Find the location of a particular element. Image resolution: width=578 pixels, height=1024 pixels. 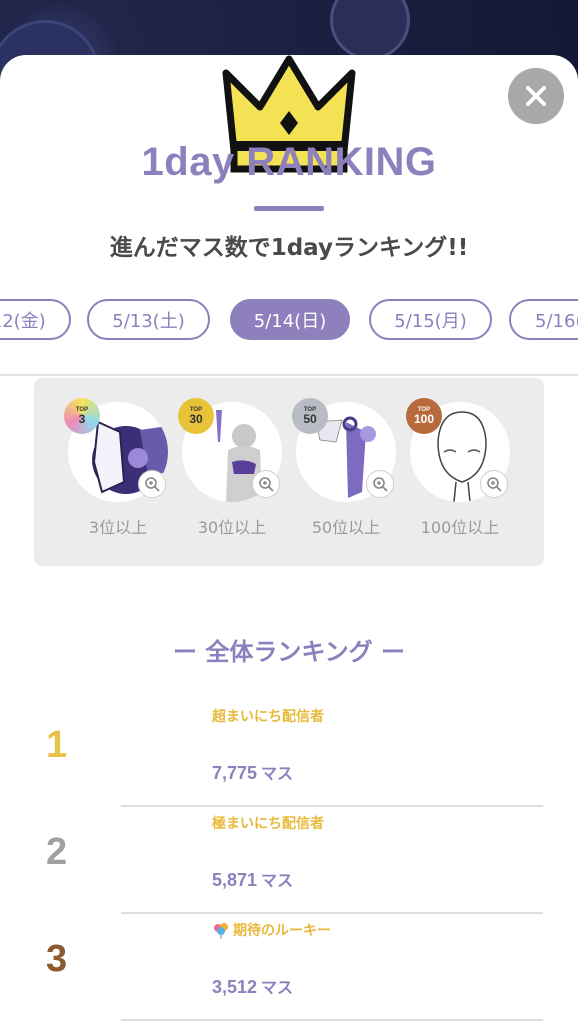

ranking-row: 2 極まいにち配信者 5,871 マス is located at coordinates (289, 860).